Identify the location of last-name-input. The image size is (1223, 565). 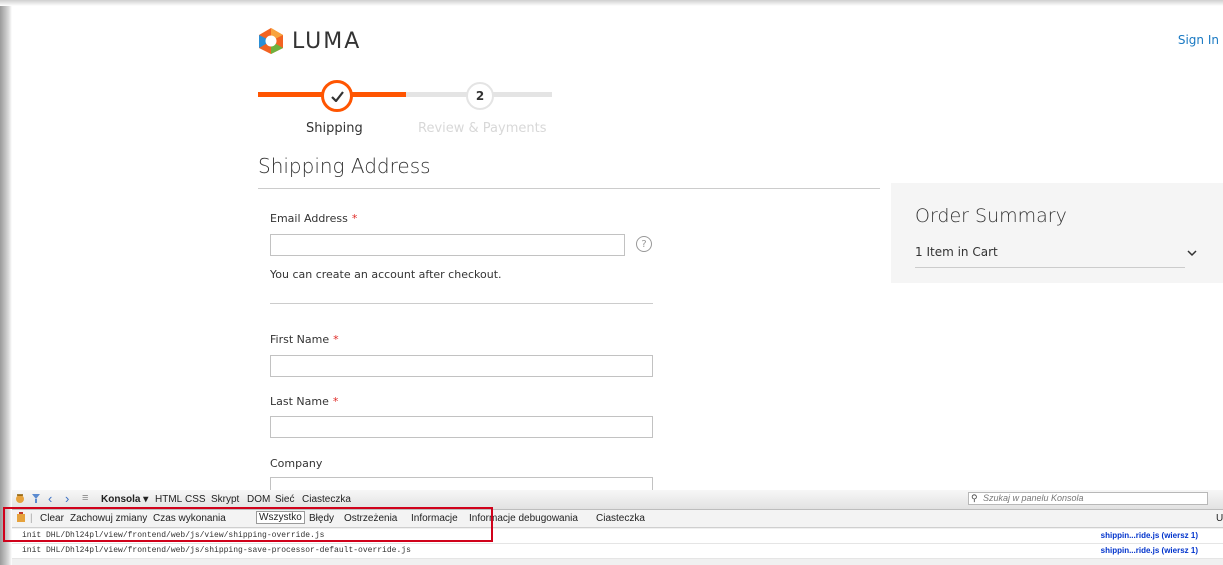
(461, 427).